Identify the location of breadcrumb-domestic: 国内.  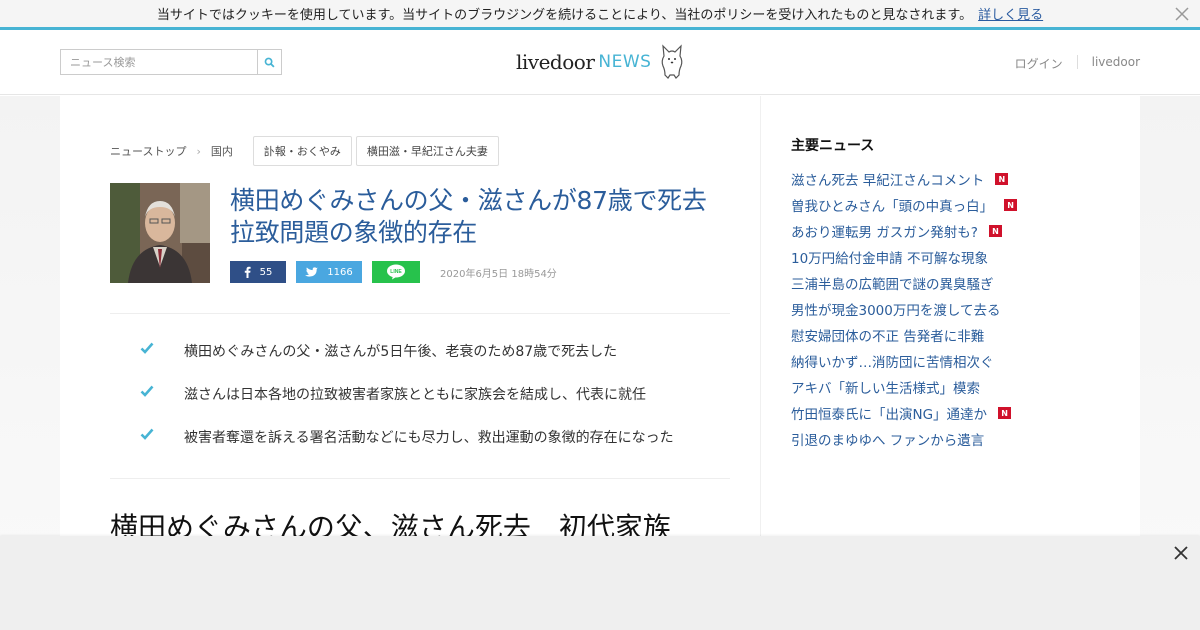
(222, 151).